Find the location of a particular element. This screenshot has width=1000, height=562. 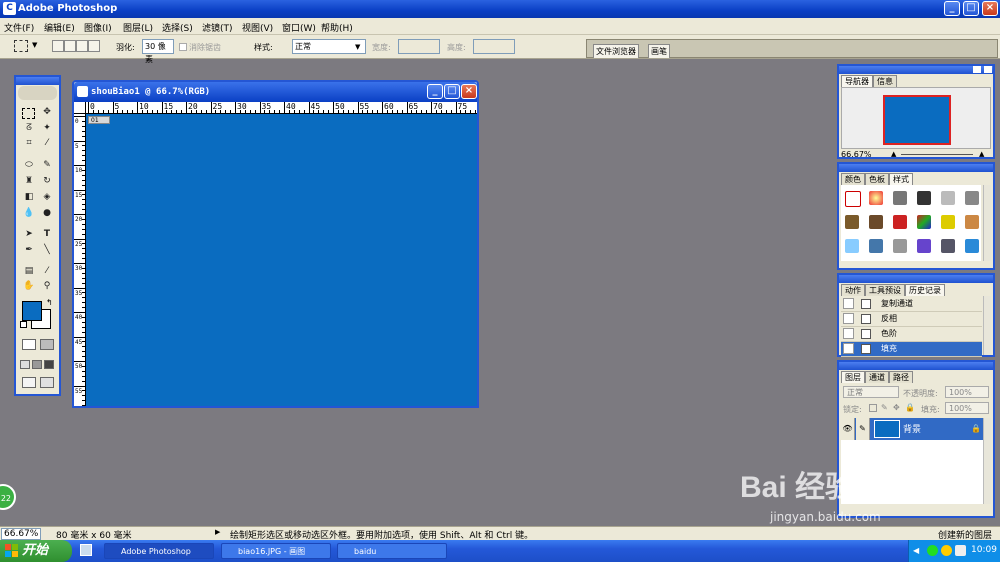

lasso-tool-icon: ᘔ is located at coordinates (29, 128).